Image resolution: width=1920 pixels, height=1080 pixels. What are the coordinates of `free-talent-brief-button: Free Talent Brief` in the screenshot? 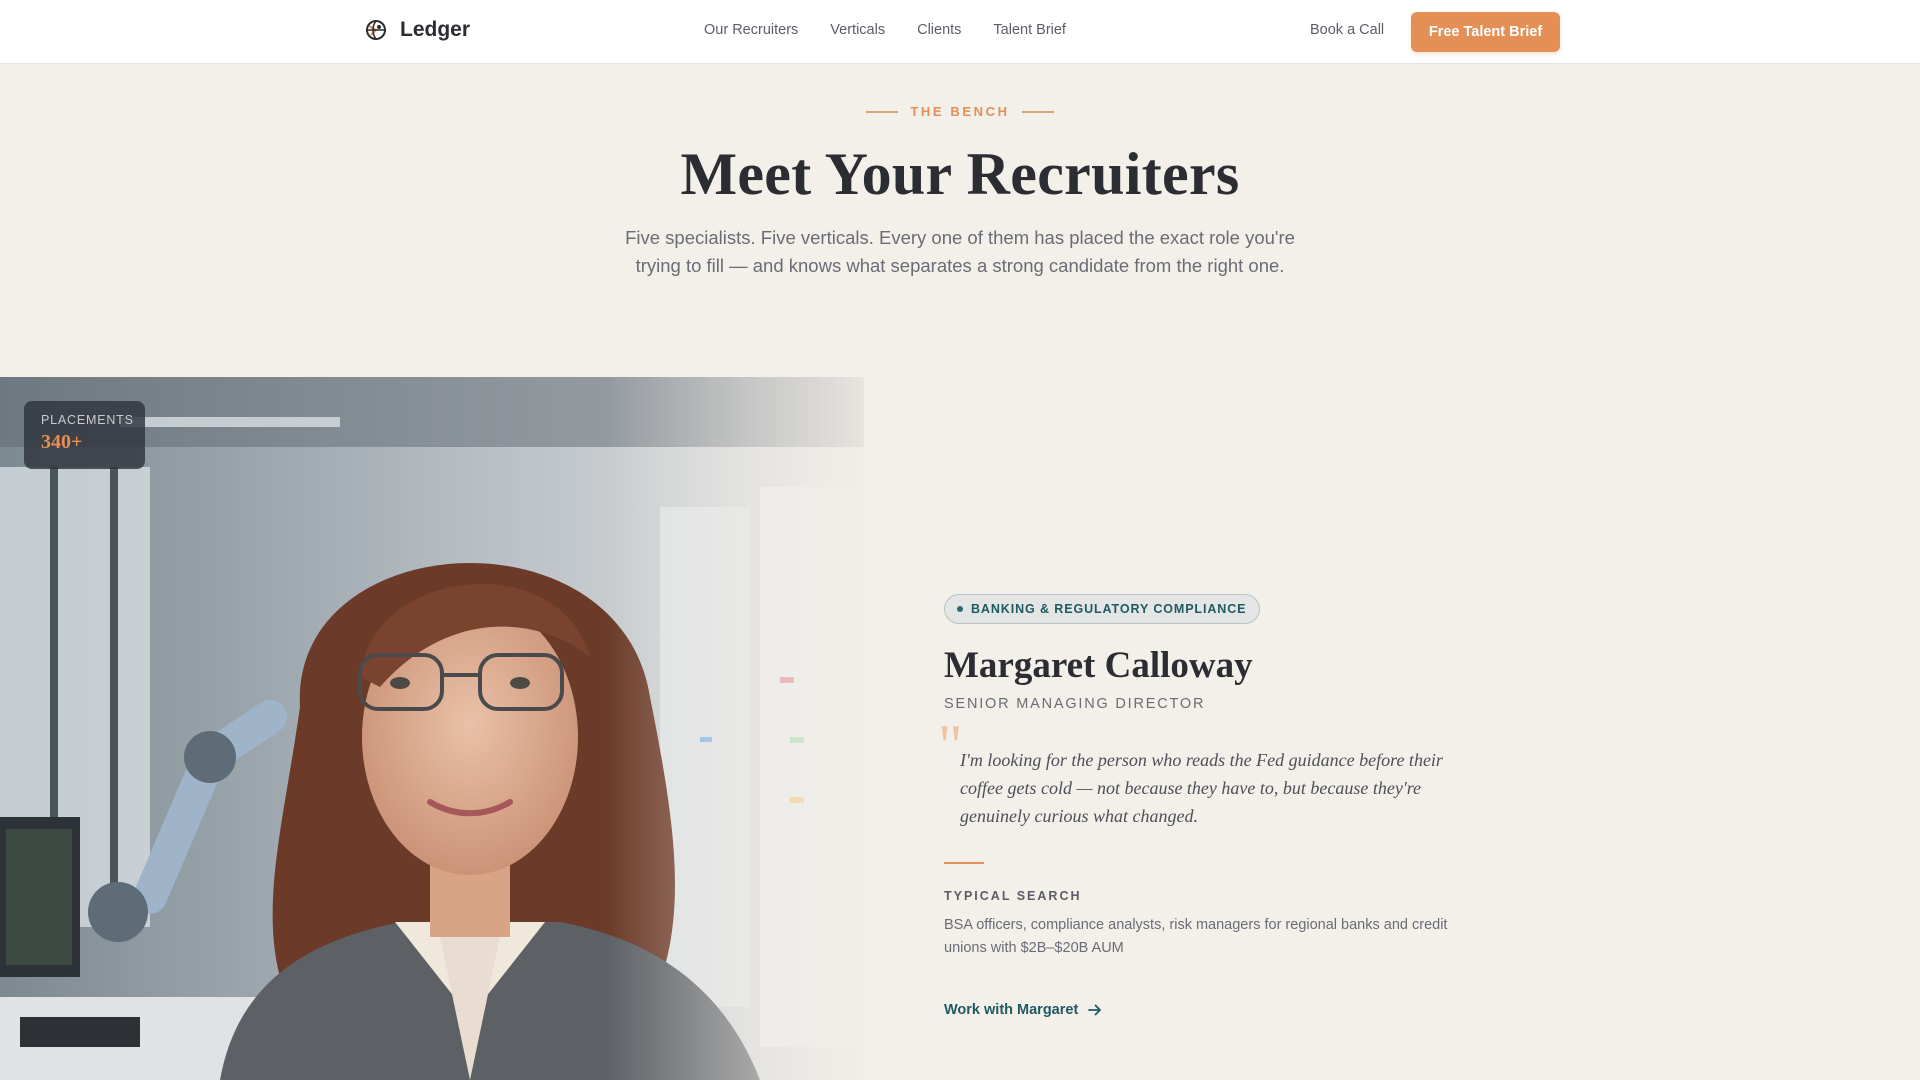 It's located at (1485, 32).